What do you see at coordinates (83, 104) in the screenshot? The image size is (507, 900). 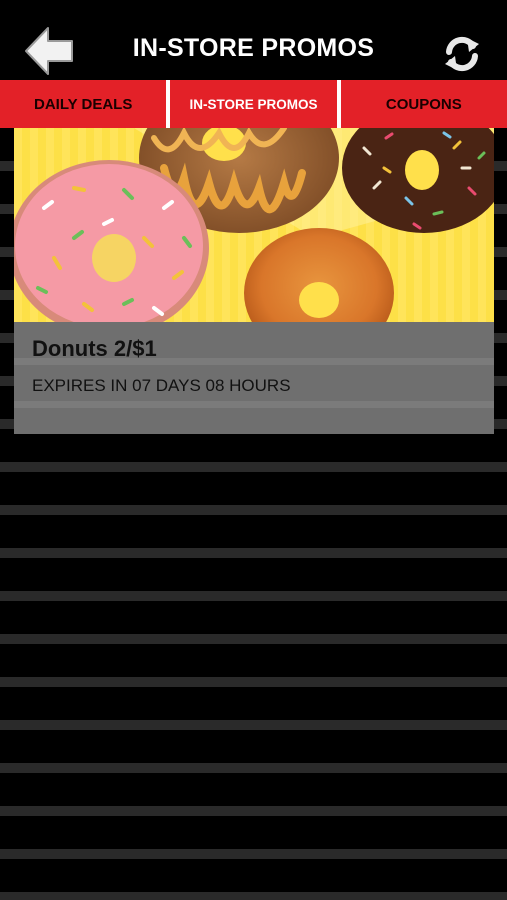 I see `tab-daily-deals: DAILY DEALS` at bounding box center [83, 104].